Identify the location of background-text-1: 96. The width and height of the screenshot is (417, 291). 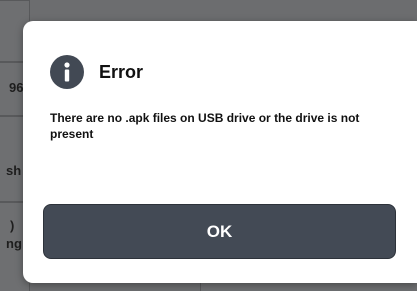
(16, 87).